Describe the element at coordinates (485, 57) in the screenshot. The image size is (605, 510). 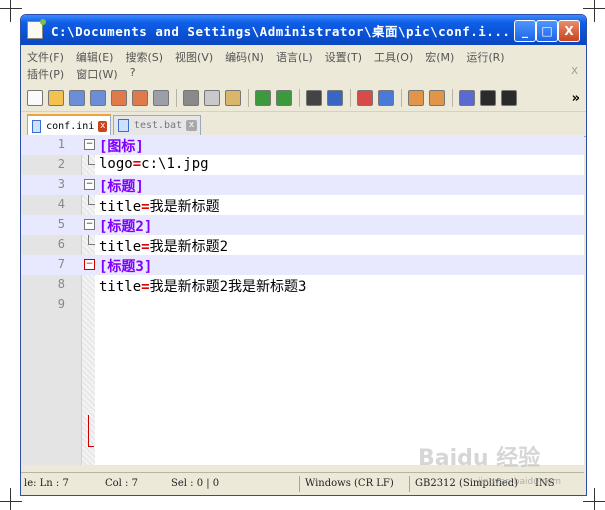
I see `menu-item: 运行(R)` at that location.